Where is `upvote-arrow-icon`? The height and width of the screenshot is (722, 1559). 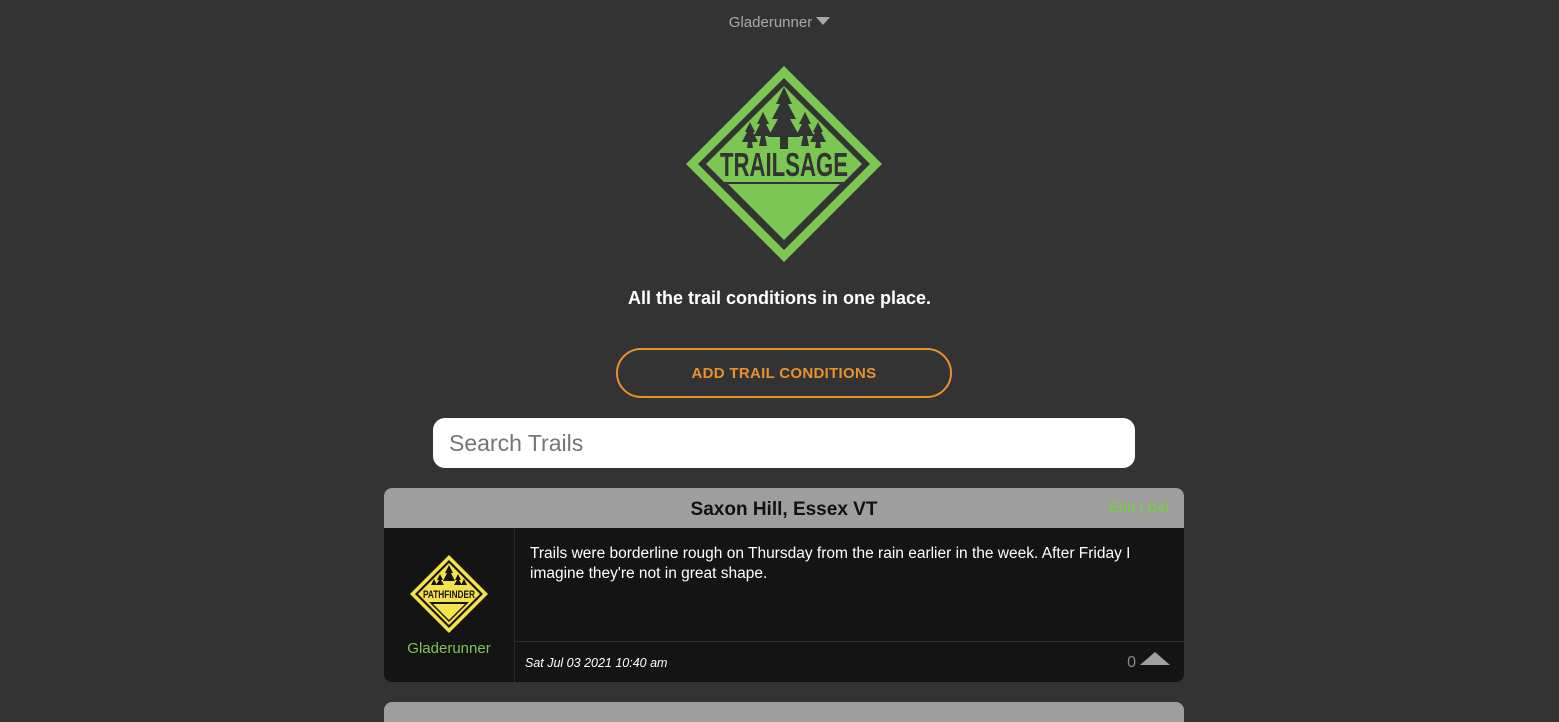
upvote-arrow-icon is located at coordinates (1155, 658).